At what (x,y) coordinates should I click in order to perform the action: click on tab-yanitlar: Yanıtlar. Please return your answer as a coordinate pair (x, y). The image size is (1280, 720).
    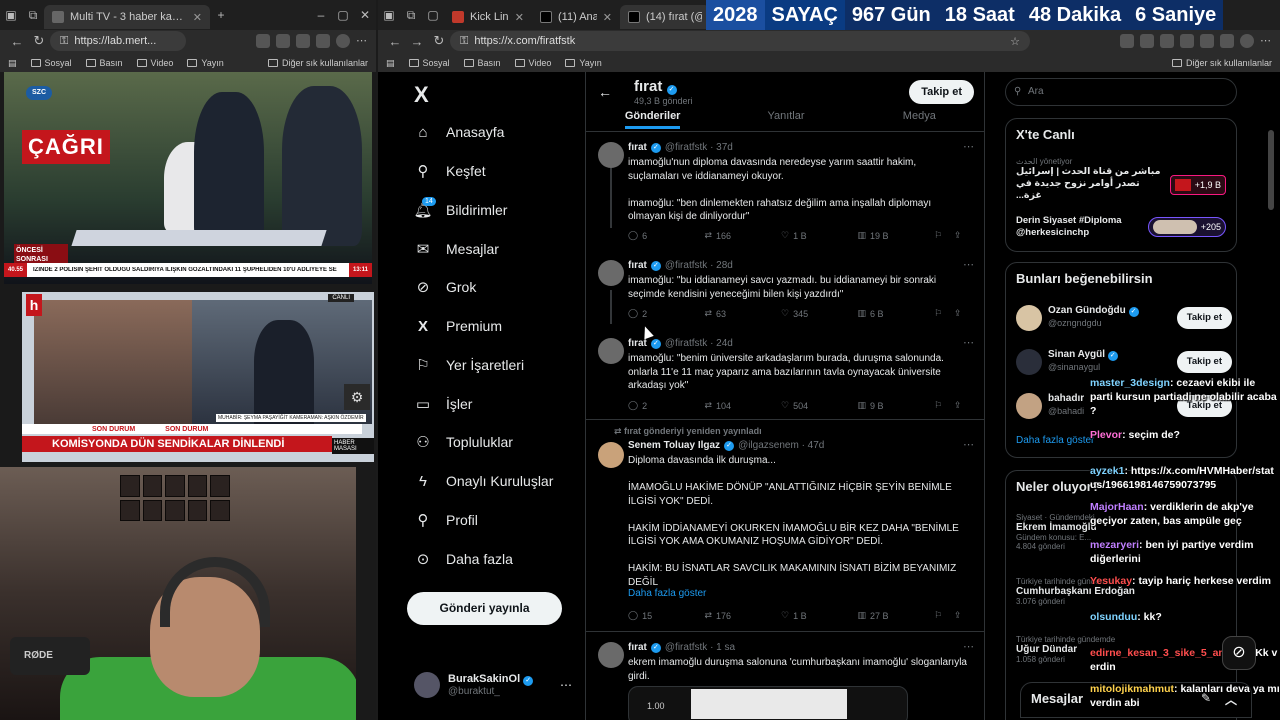
    Looking at the image, I should click on (785, 118).